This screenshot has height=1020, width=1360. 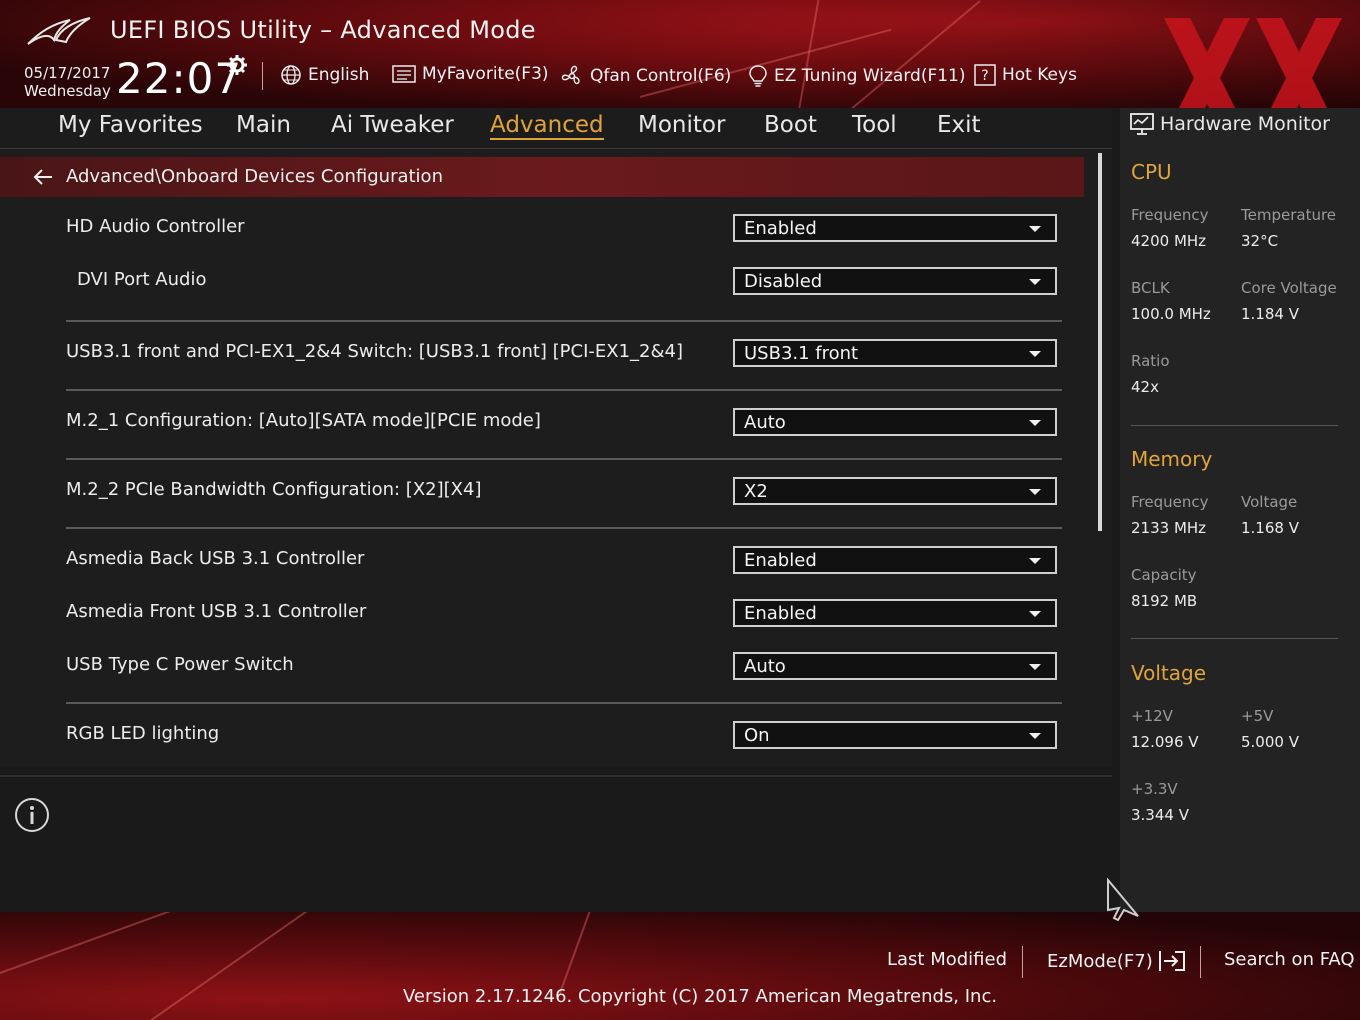 I want to click on ezmode-button: EzMode(F7), so click(x=1117, y=961).